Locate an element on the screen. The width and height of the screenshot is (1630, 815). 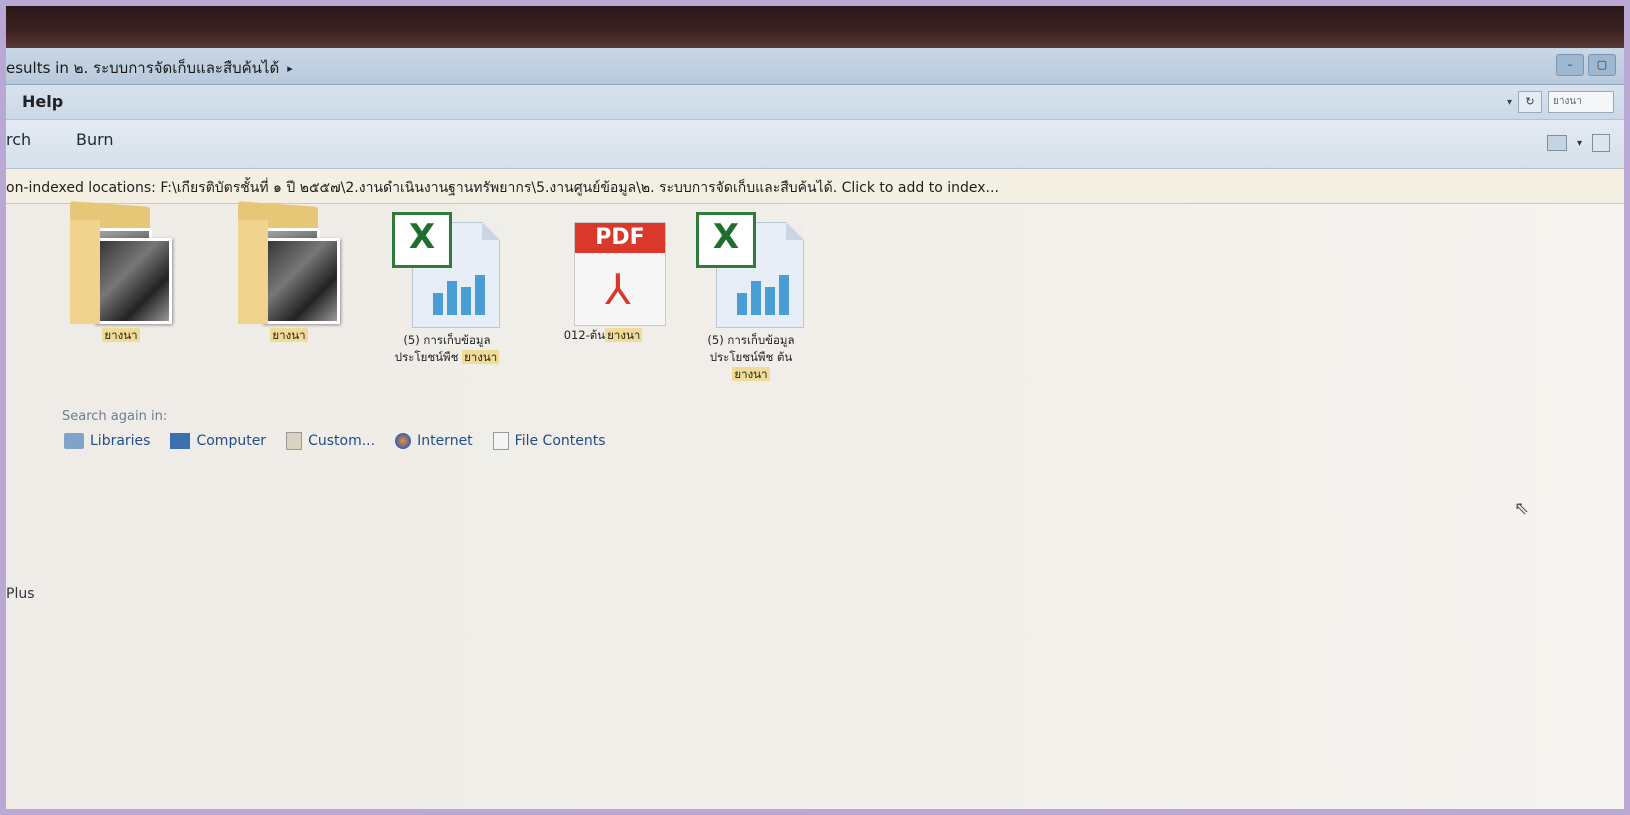
burn-button: Burn is located at coordinates (95, 139).